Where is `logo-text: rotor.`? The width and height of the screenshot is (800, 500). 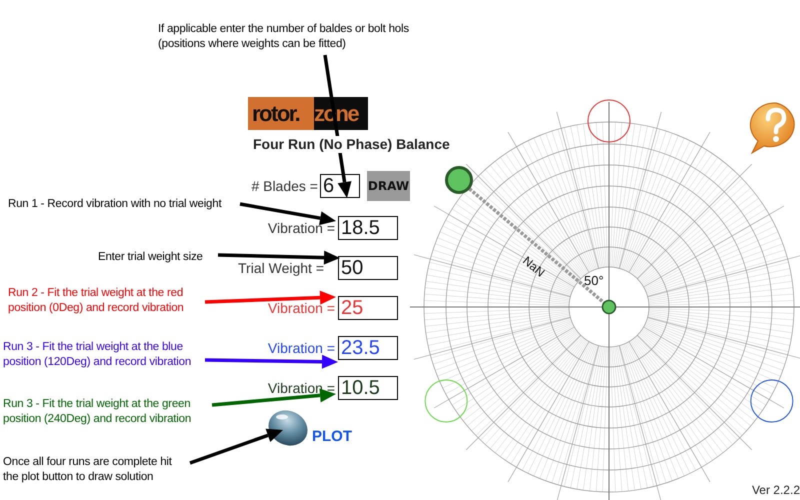
logo-text: rotor. is located at coordinates (281, 113).